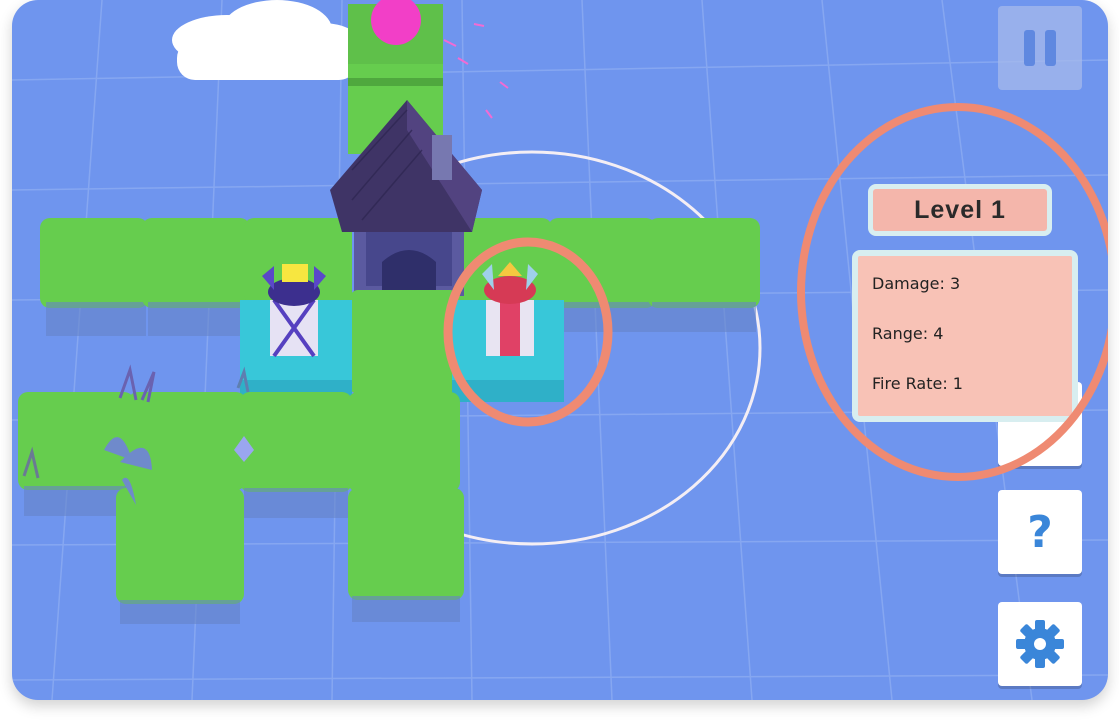 The height and width of the screenshot is (723, 1119). What do you see at coordinates (510, 309) in the screenshot?
I see `tower-red` at bounding box center [510, 309].